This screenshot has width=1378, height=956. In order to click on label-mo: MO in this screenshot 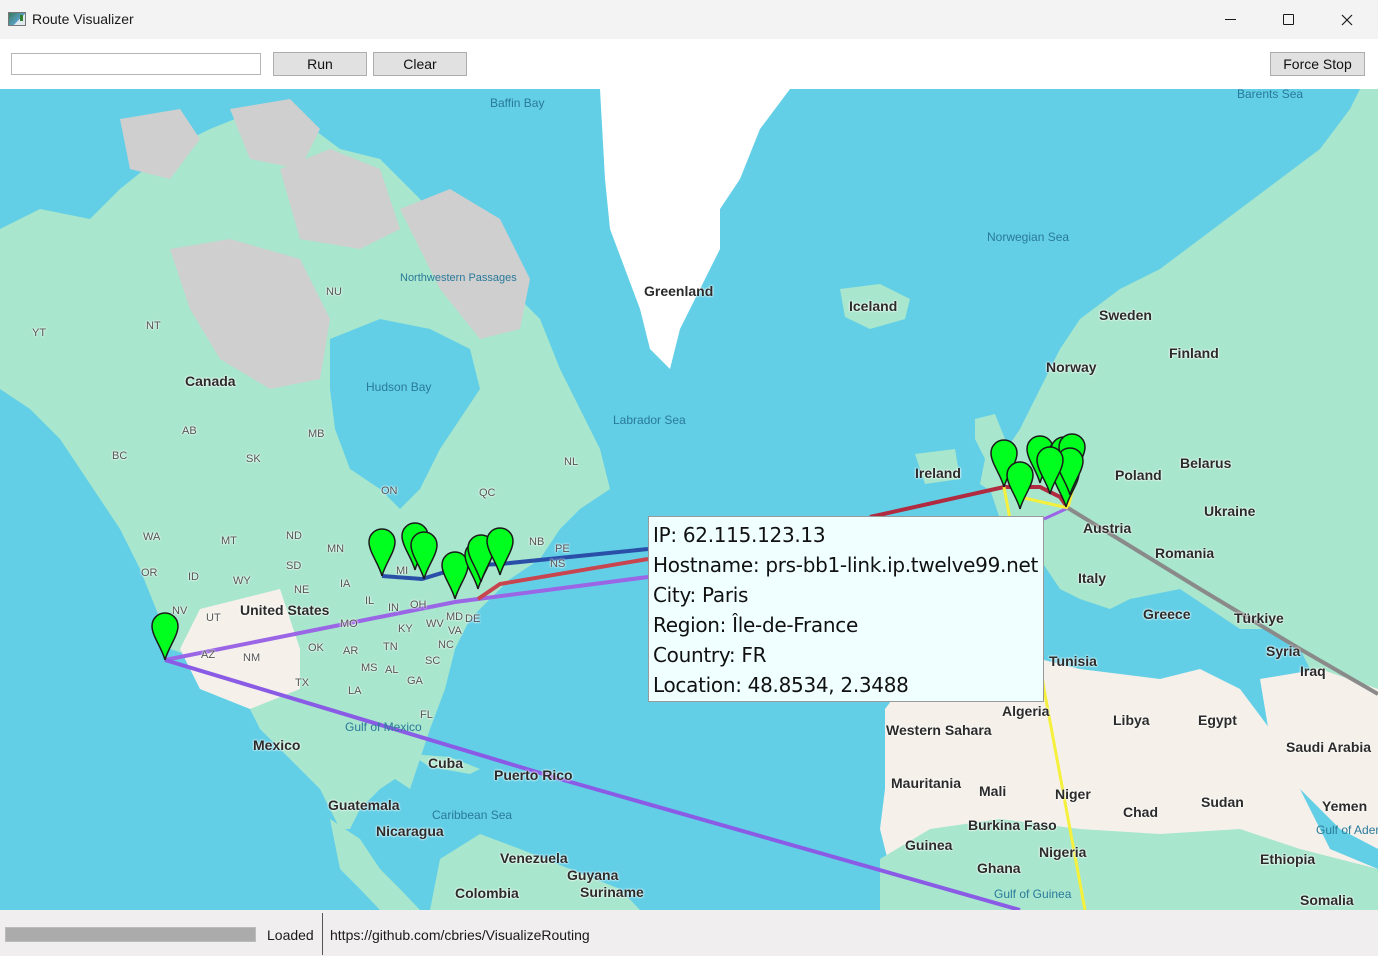, I will do `click(349, 624)`.